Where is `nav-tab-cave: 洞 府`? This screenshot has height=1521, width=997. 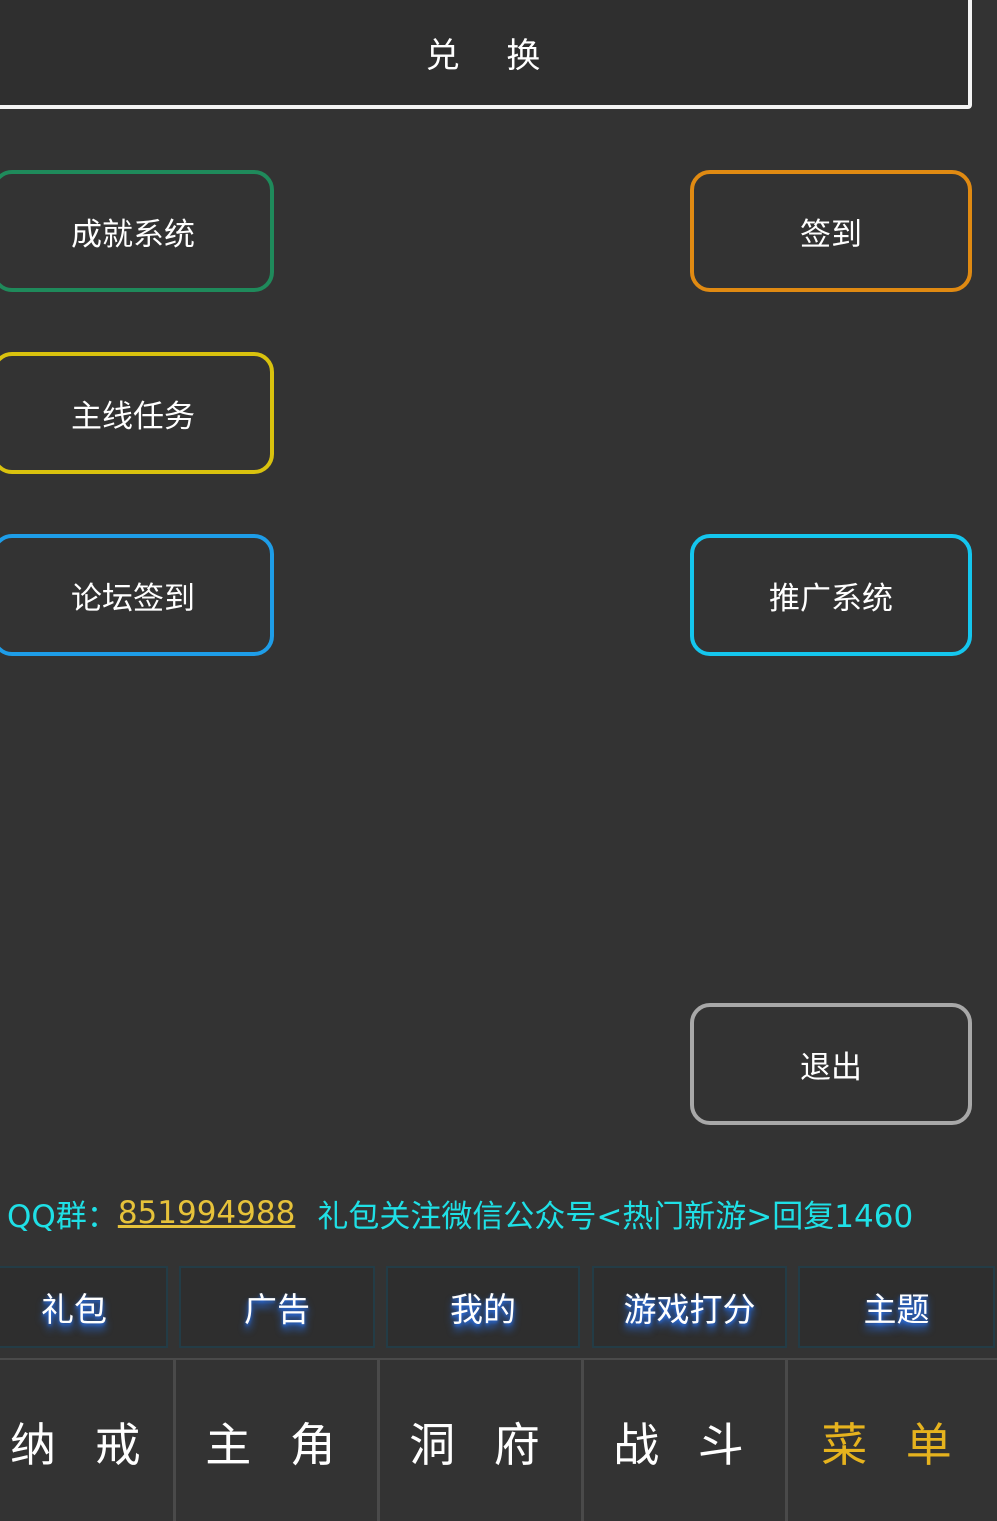
nav-tab-cave: 洞 府 is located at coordinates (482, 1440).